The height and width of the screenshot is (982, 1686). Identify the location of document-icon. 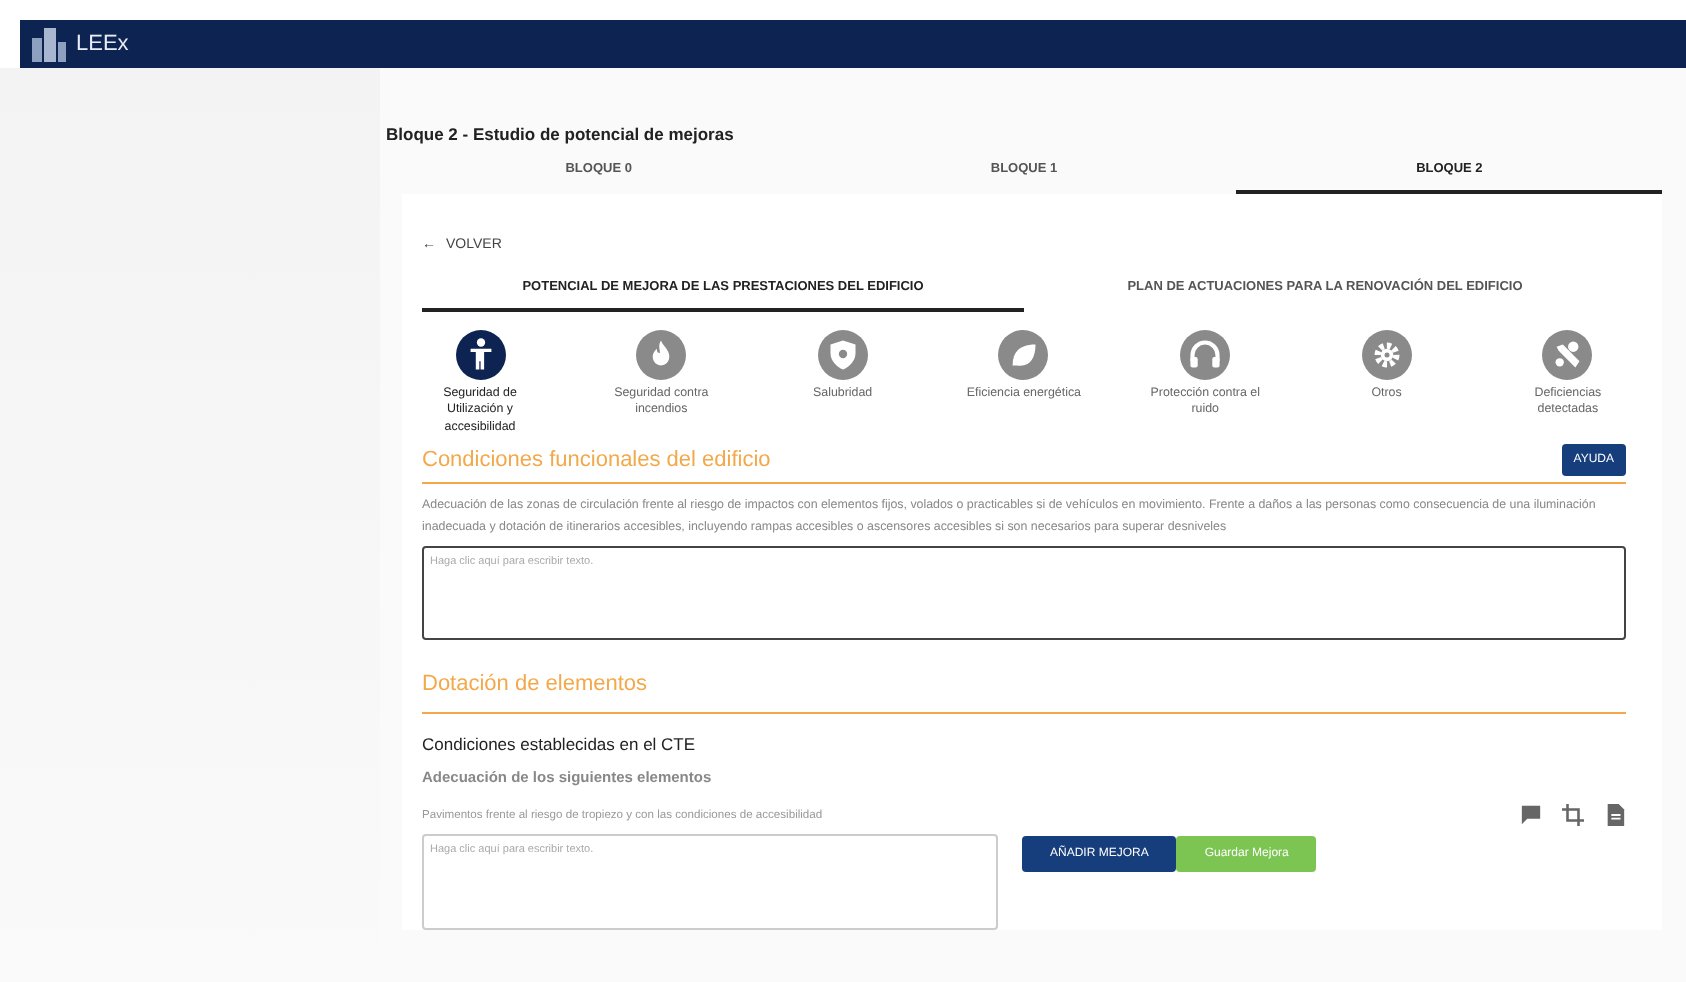
(1615, 815).